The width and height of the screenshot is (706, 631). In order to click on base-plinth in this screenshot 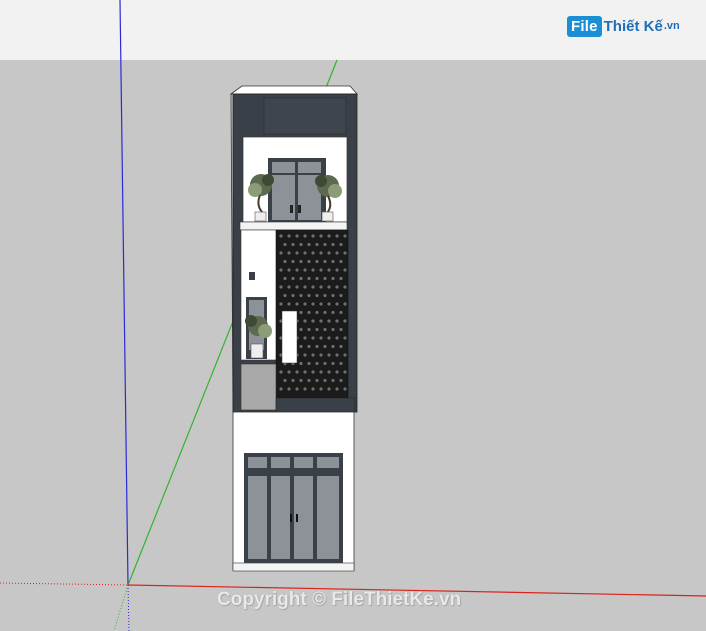, I will do `click(293, 567)`.